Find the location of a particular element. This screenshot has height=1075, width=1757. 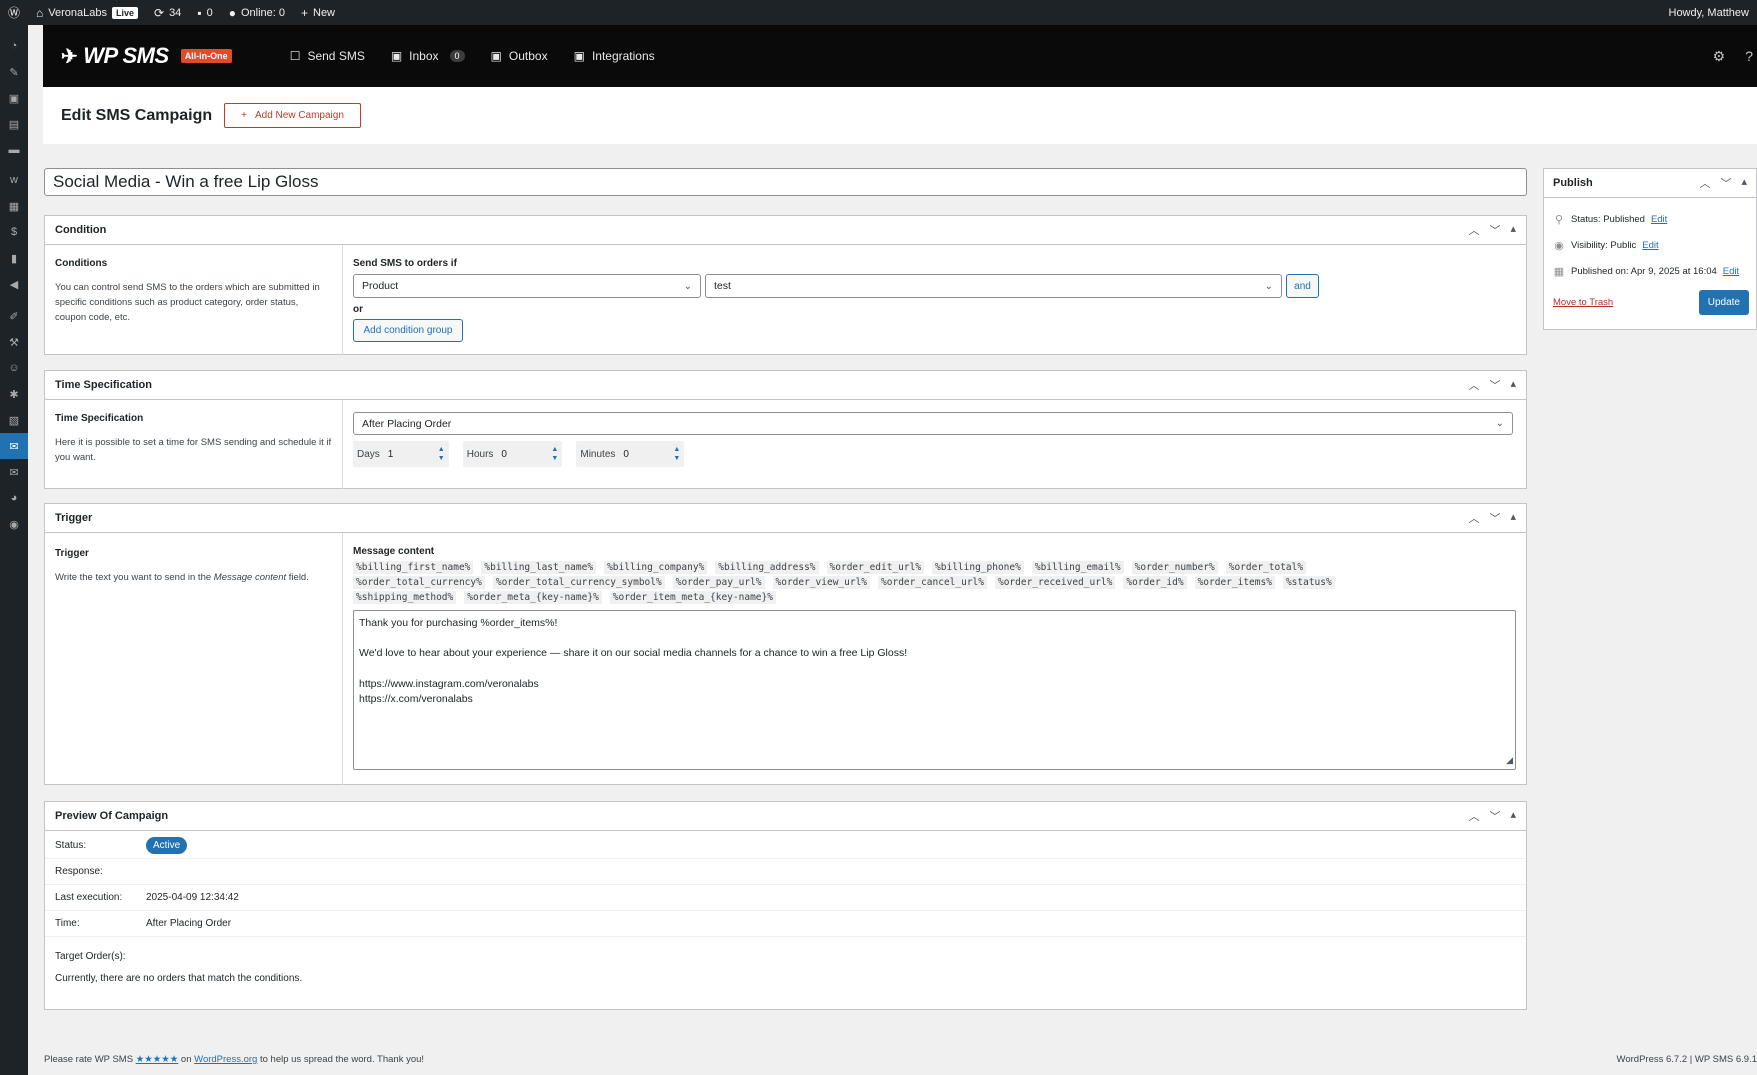

rating-stars-link: ★★★★★ is located at coordinates (157, 1059).